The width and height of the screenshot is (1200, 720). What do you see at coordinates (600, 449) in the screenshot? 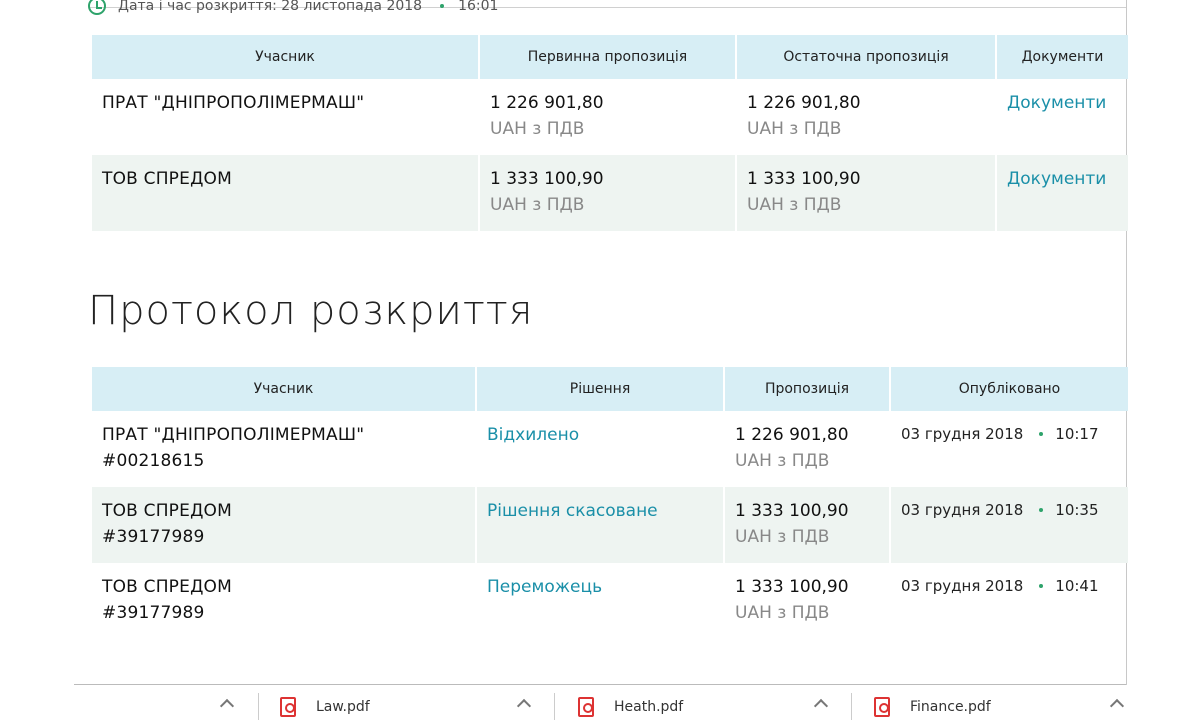
I see `decision-cell: Відхилено` at bounding box center [600, 449].